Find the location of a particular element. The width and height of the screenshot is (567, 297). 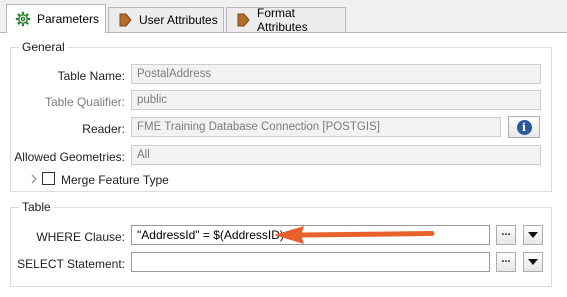

allowed-geometries-label: Allowed Geometries: is located at coordinates (69, 157).